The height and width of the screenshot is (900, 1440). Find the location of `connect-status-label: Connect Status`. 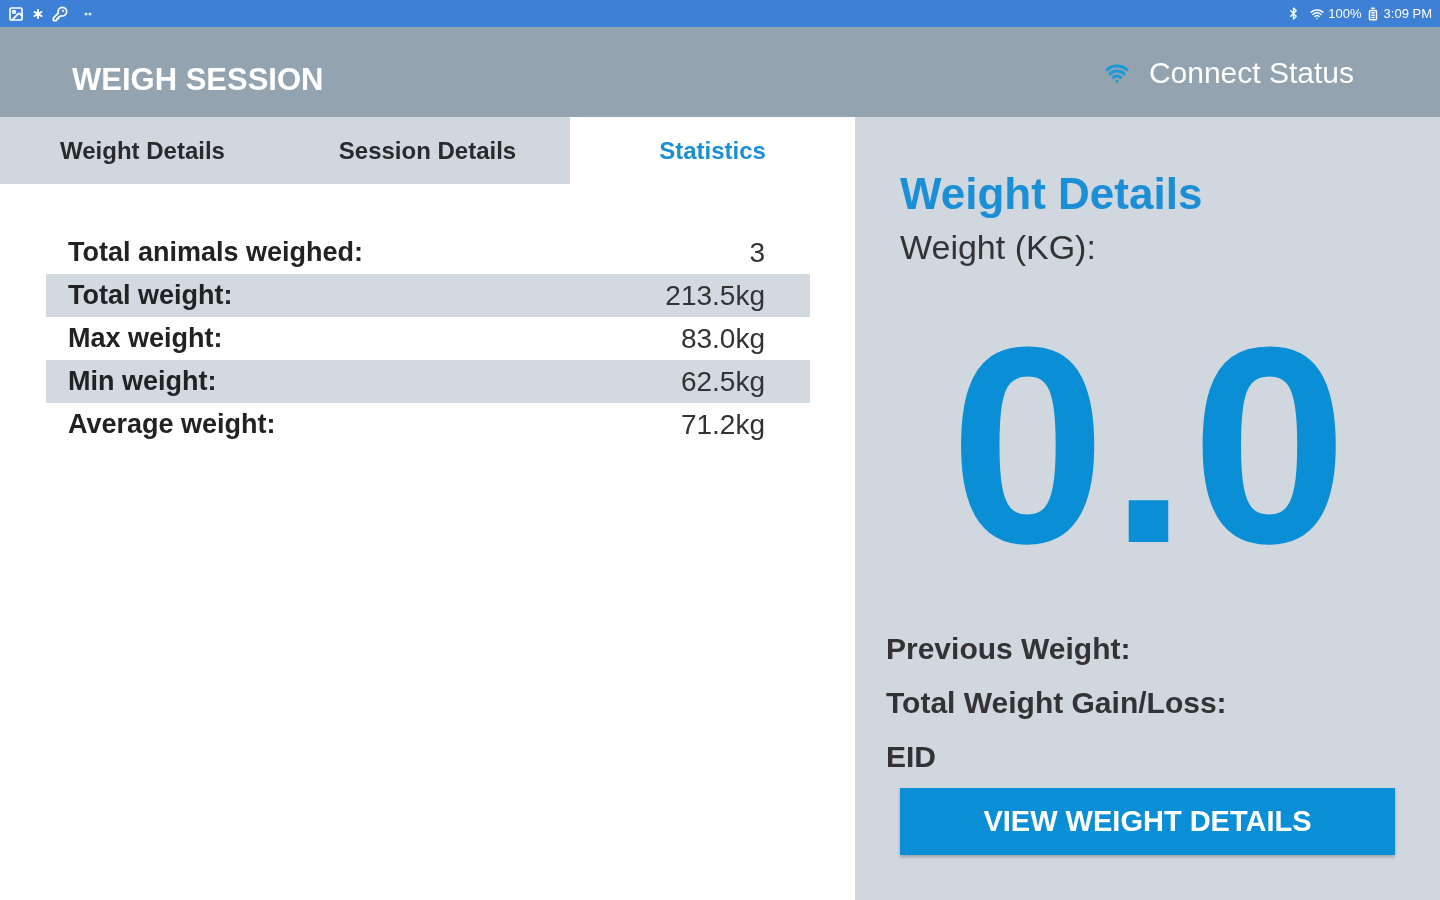

connect-status-label: Connect Status is located at coordinates (1251, 73).